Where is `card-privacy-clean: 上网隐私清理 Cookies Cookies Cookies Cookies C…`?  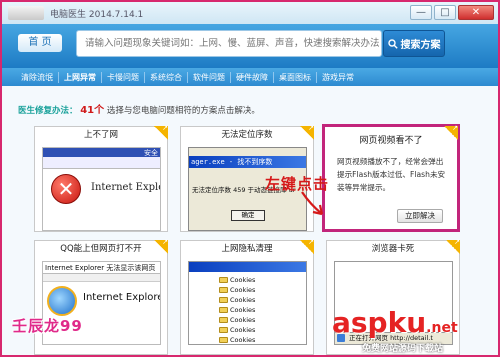
card-privacy-clean: 上网隐私清理 Cookies Cookies Cookies Cookies C… is located at coordinates (247, 296).